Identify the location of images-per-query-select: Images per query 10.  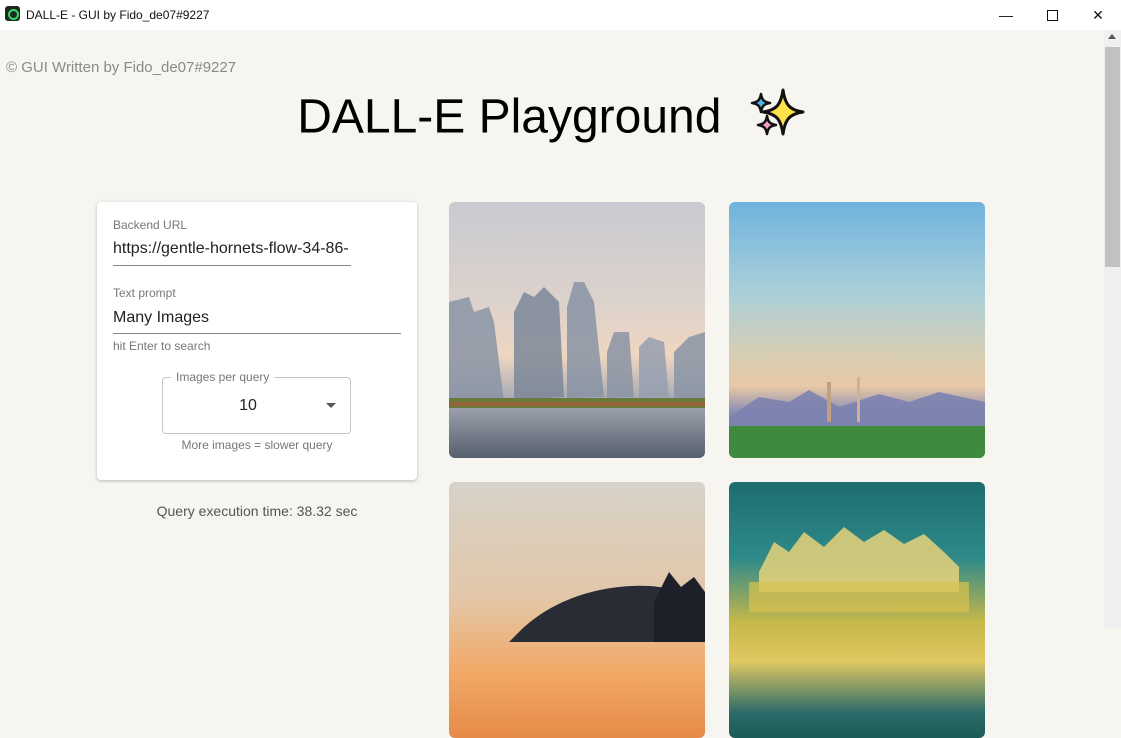
(256, 402).